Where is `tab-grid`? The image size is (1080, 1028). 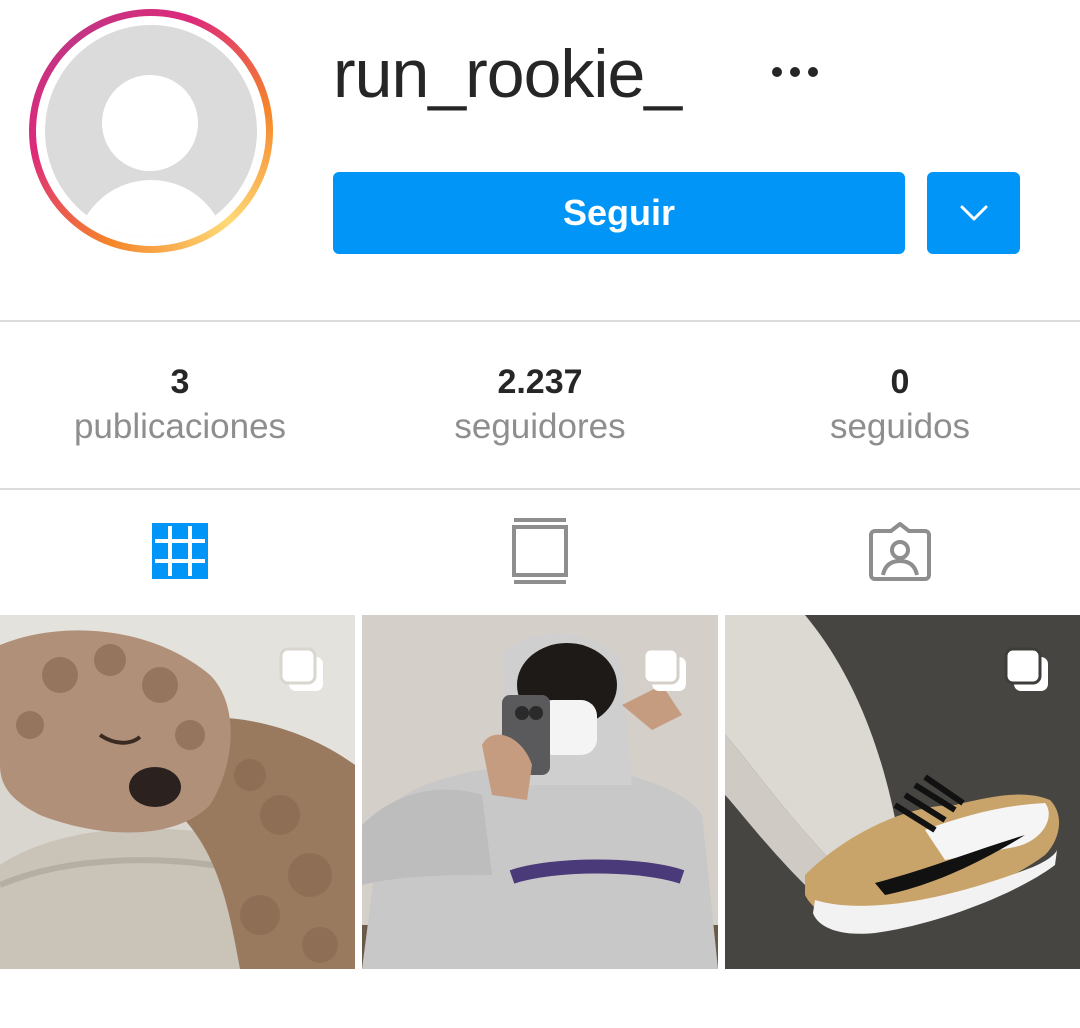 tab-grid is located at coordinates (180, 551).